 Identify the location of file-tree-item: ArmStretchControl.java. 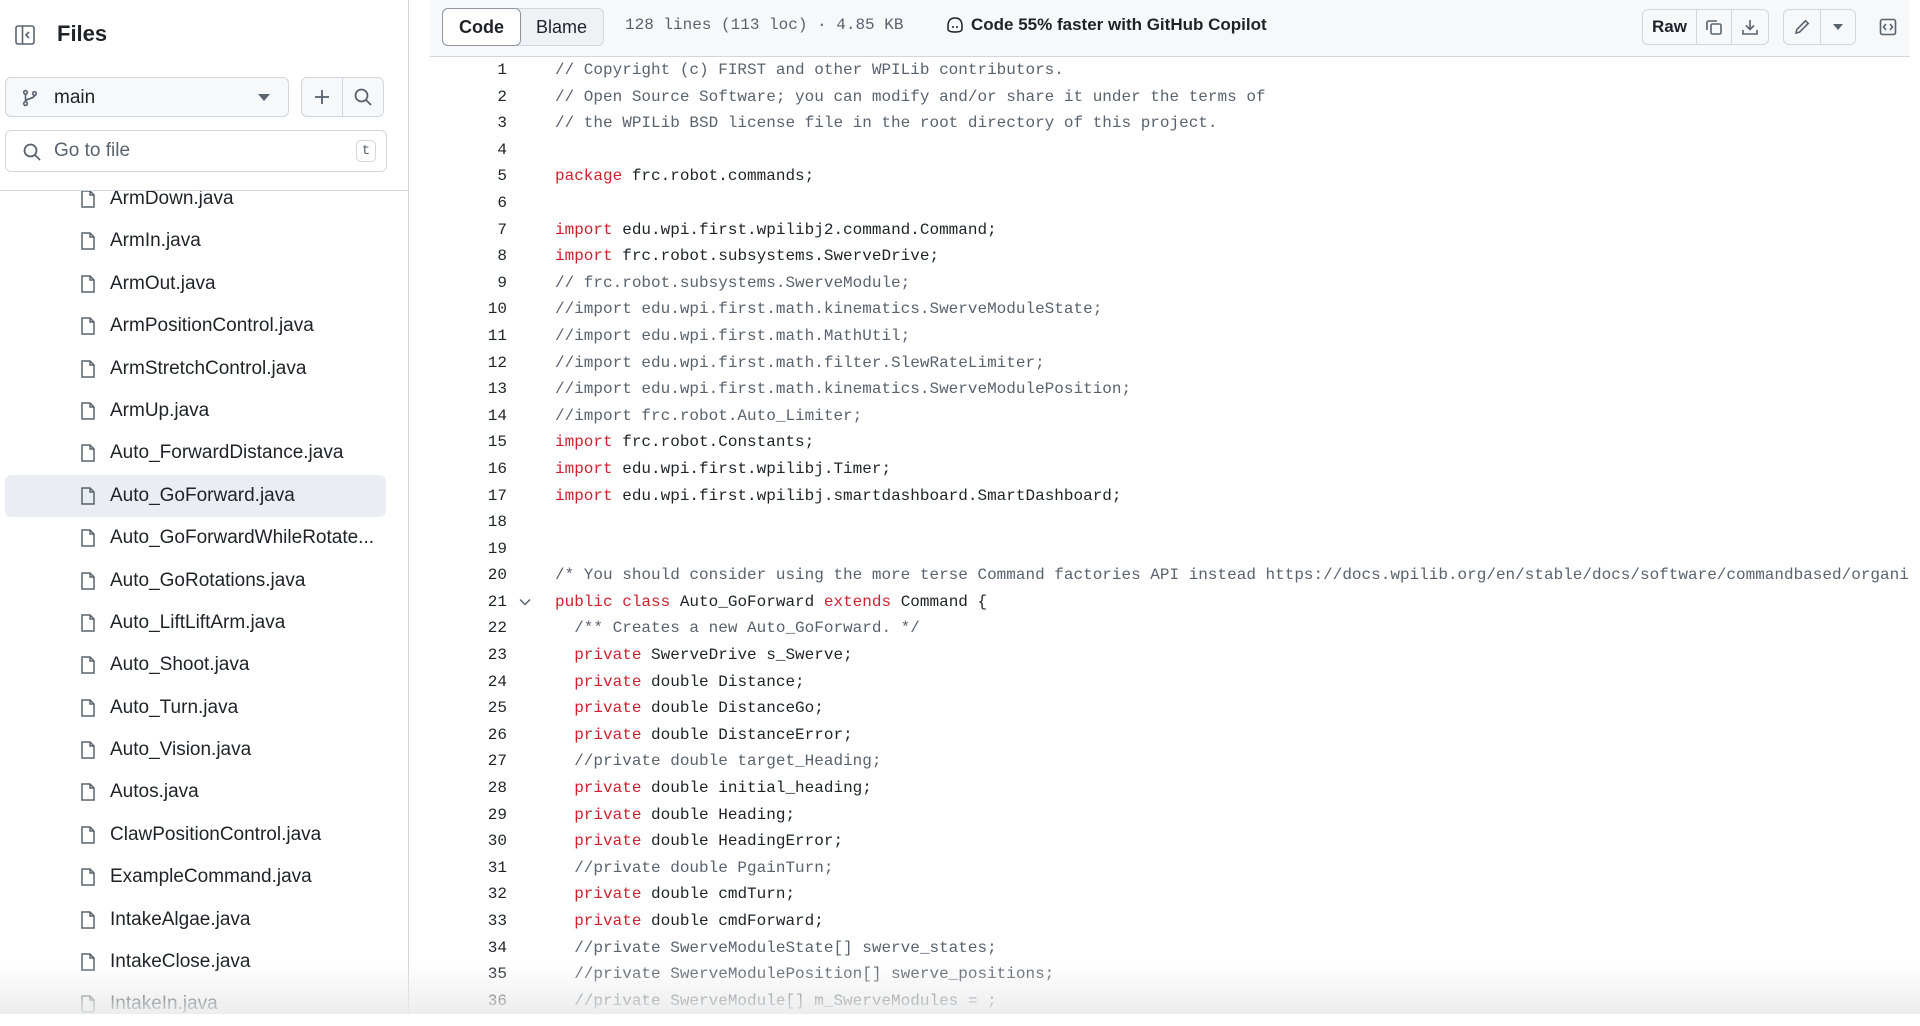
(195, 369).